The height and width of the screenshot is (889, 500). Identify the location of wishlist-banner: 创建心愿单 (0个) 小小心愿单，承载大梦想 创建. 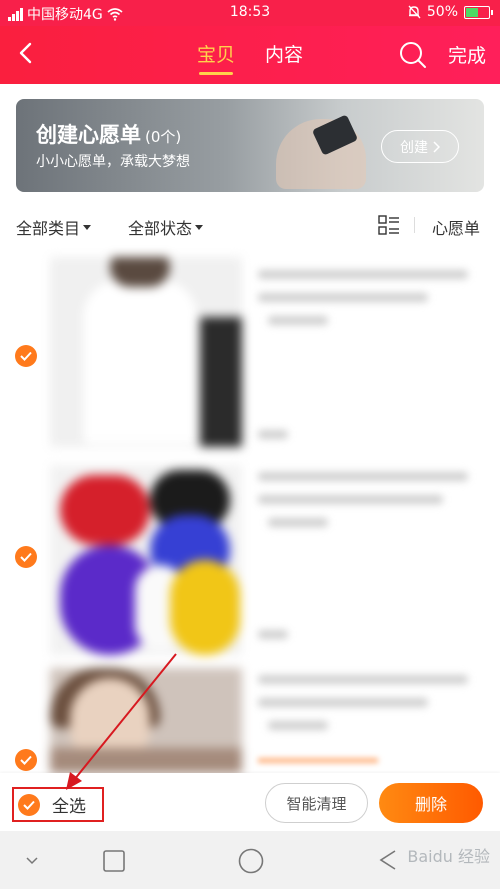
(250, 145).